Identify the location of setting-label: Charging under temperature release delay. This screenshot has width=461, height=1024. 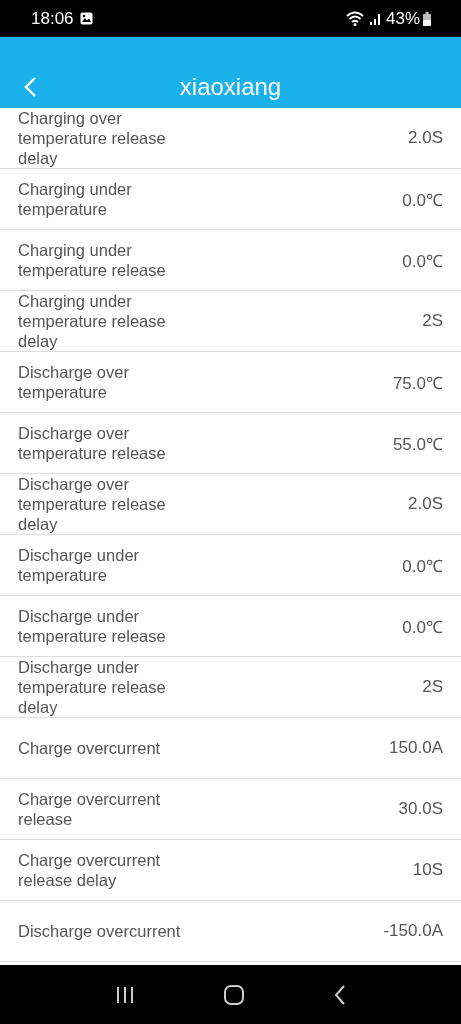
(92, 321).